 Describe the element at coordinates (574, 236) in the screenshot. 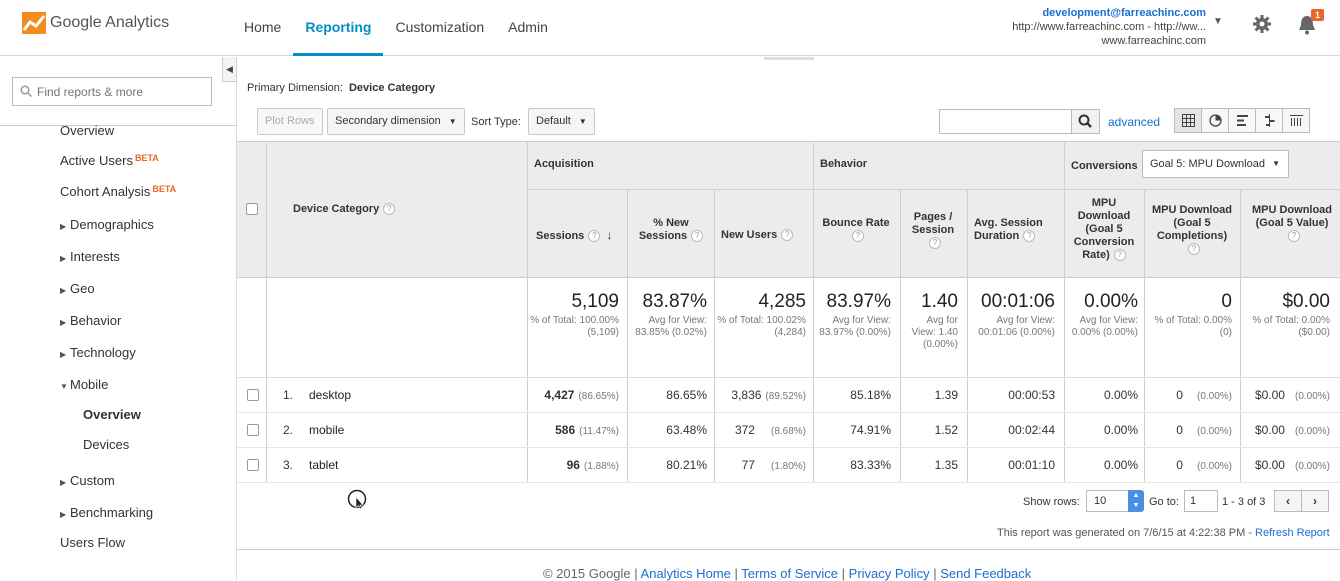

I see `col-sessions: Sessions? ↓` at that location.